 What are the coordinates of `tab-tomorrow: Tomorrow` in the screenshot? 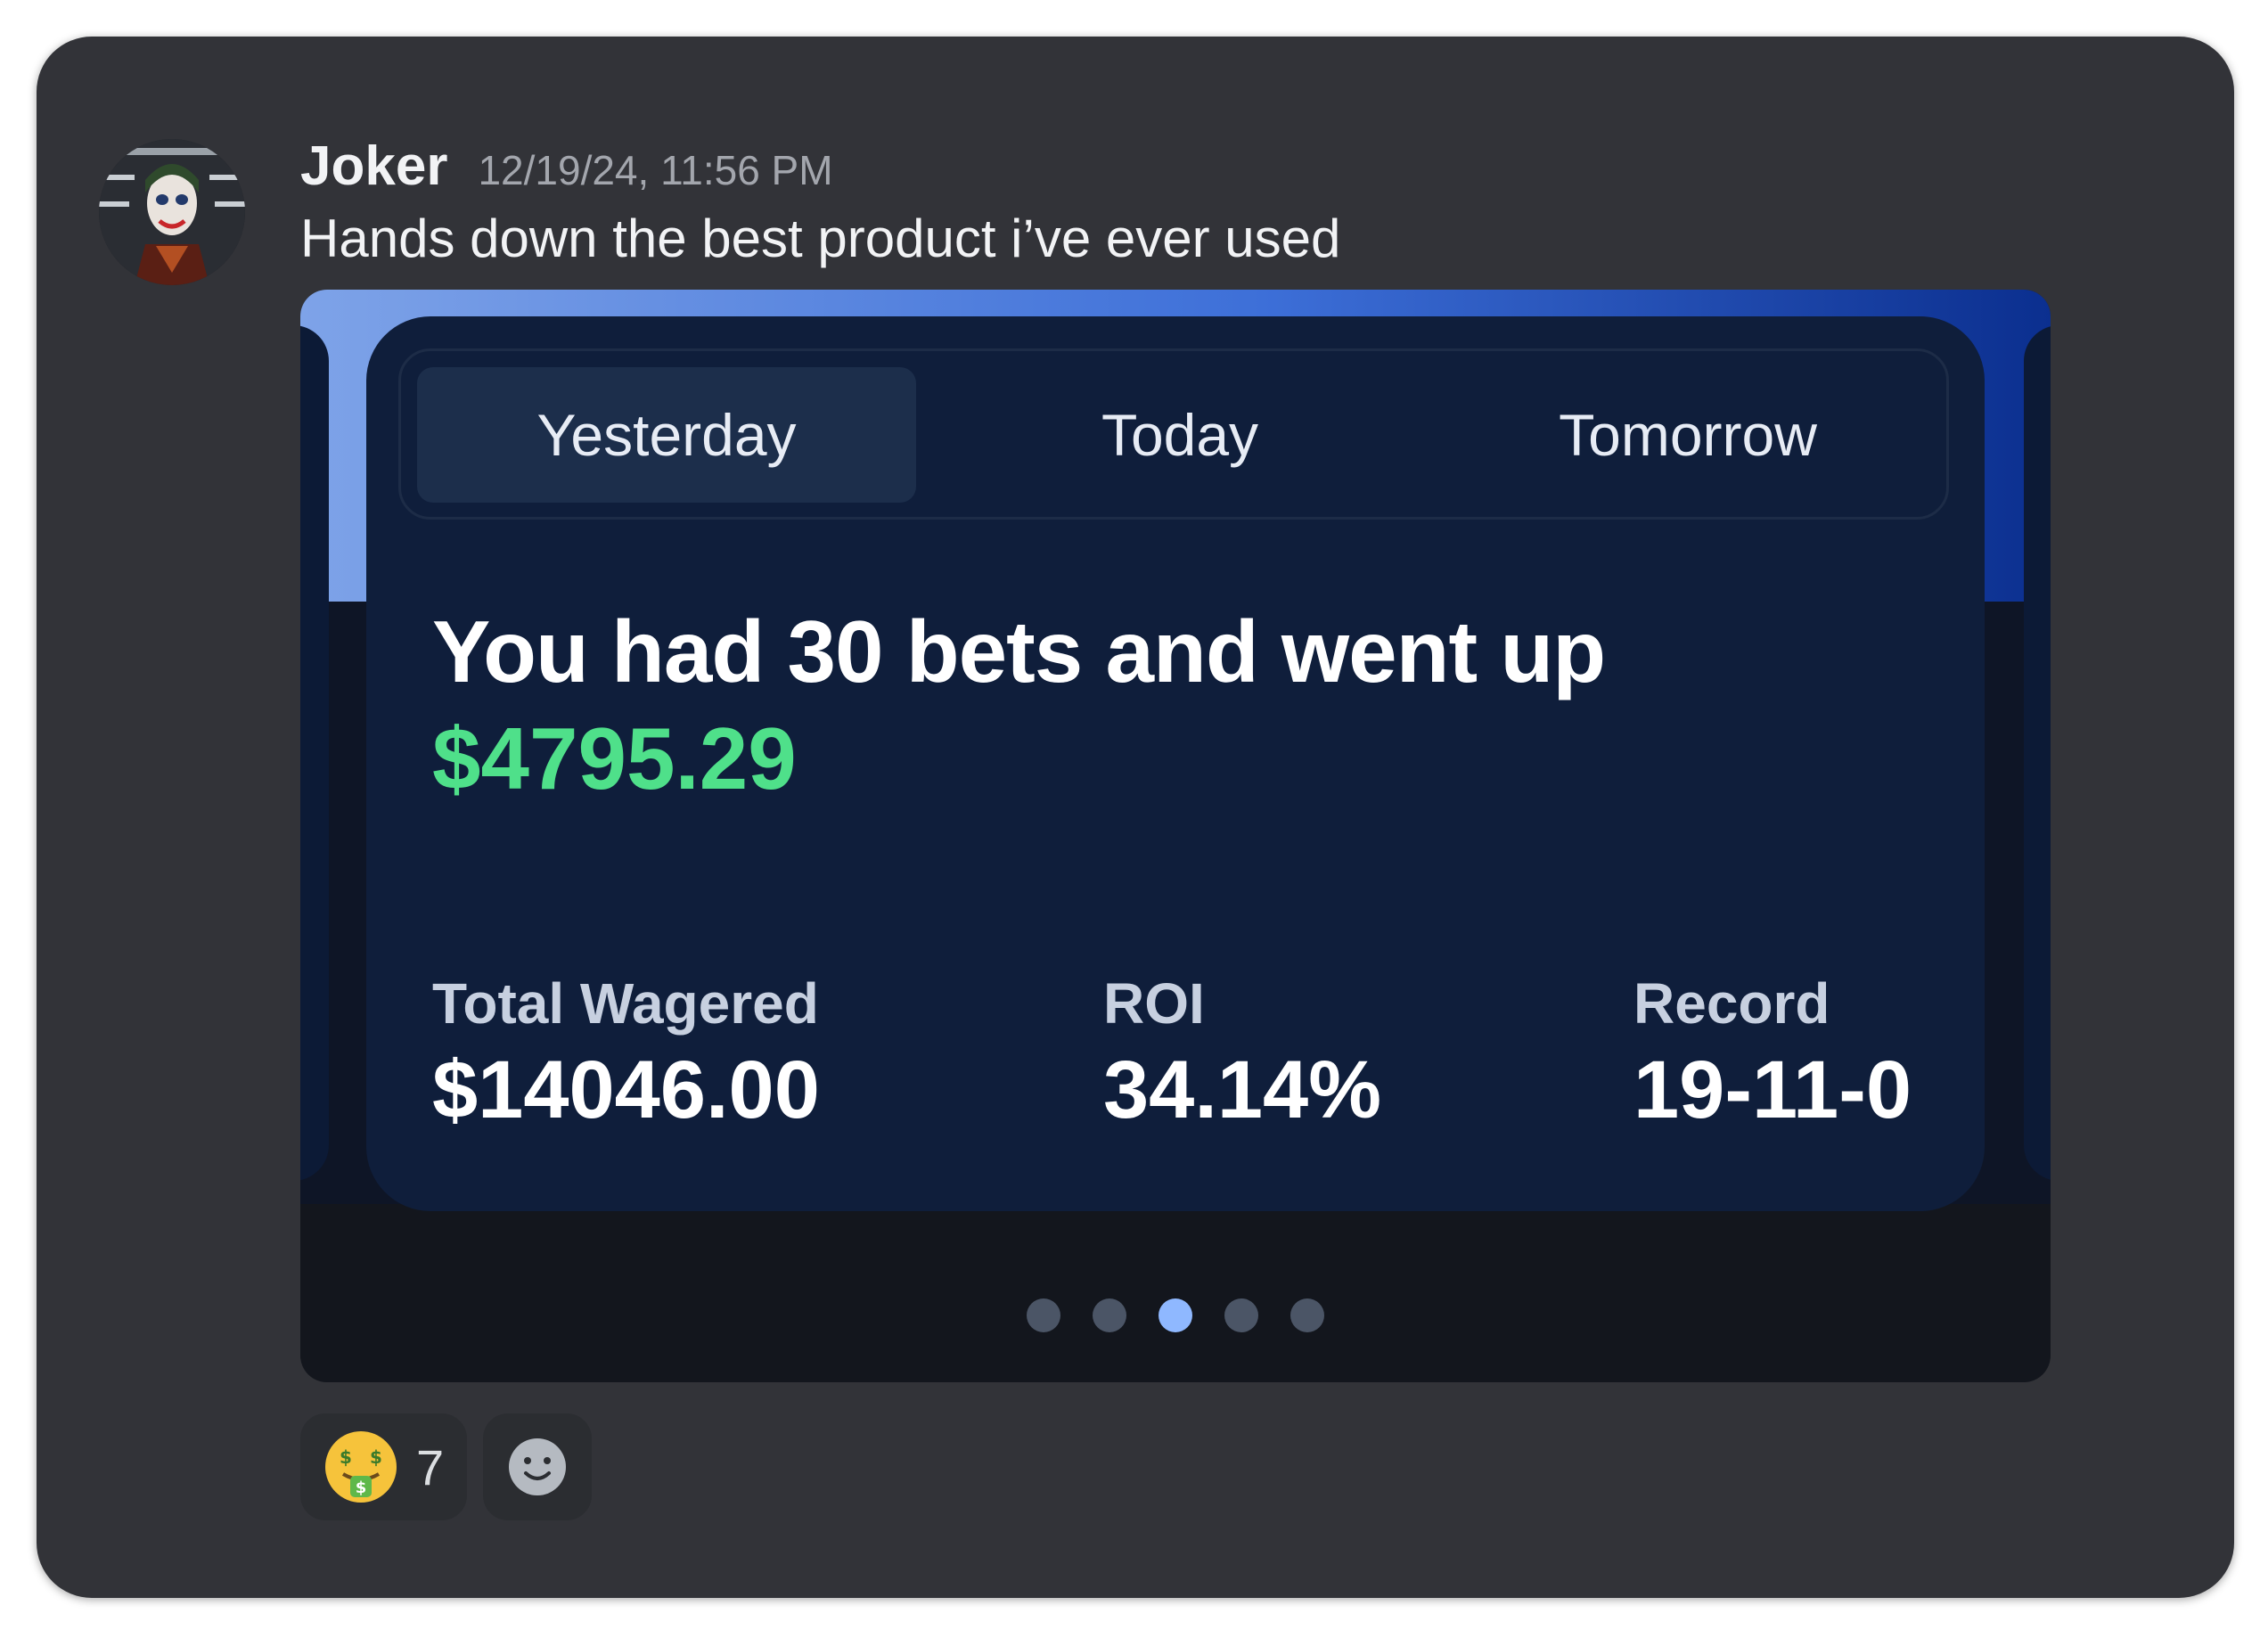 It's located at (1688, 435).